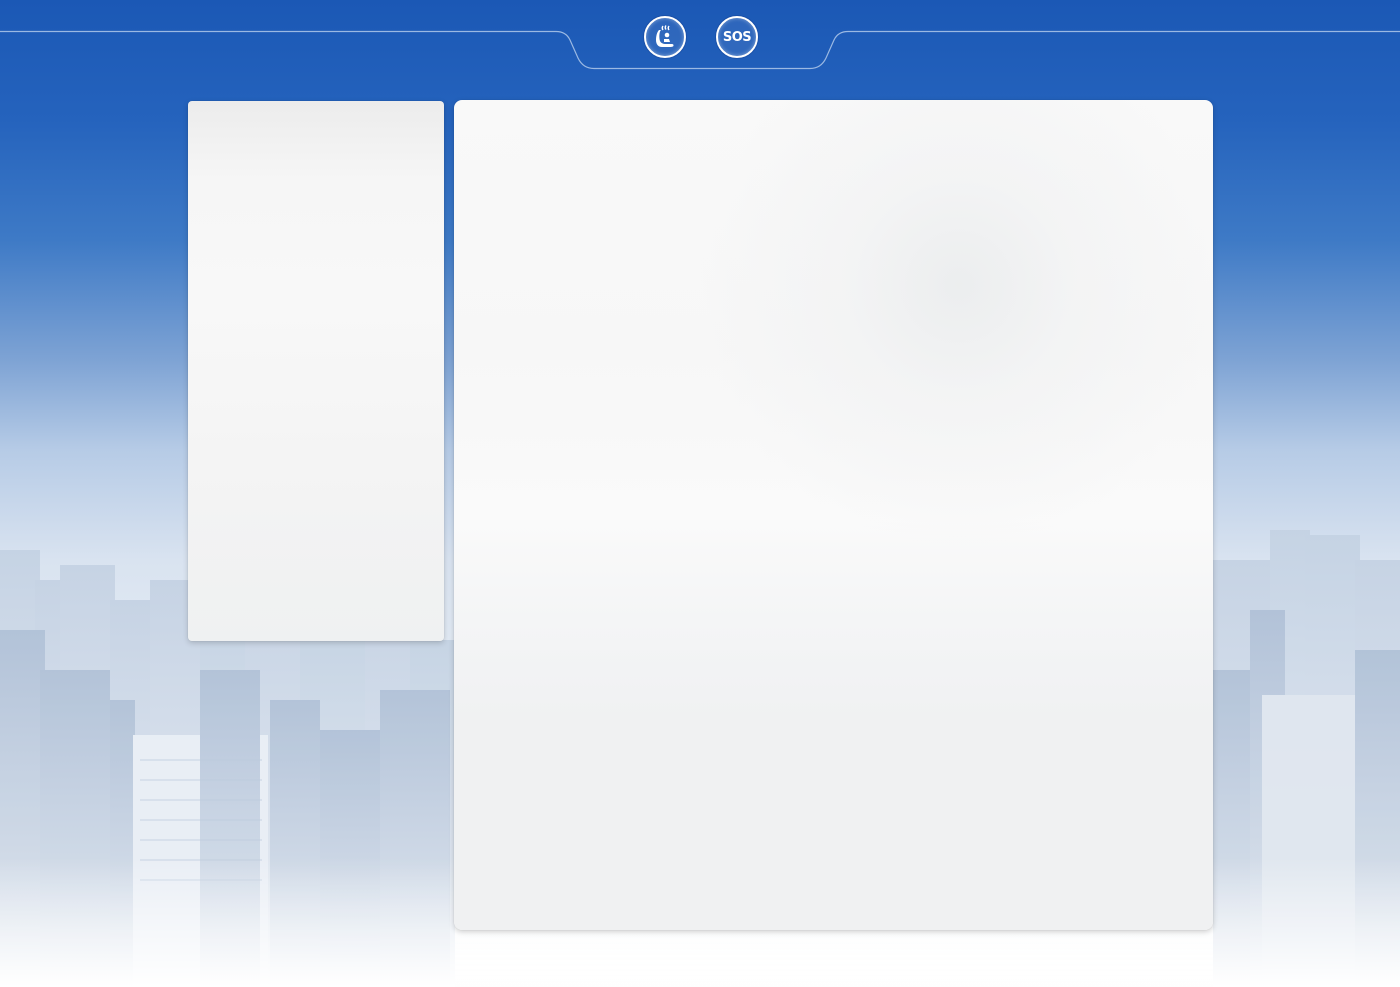 This screenshot has width=1400, height=987. I want to click on massage-seat-icon, so click(665, 36).